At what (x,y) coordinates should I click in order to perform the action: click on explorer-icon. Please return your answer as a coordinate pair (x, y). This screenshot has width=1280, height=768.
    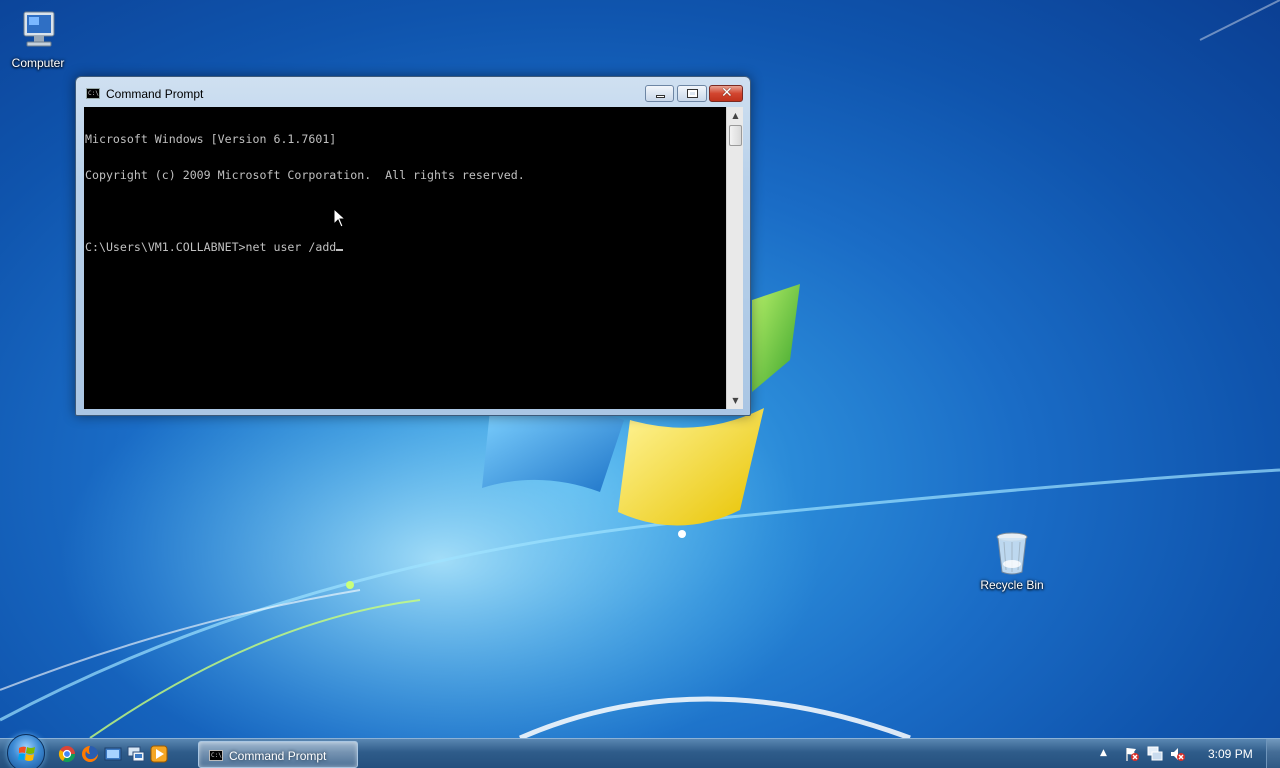
    Looking at the image, I should click on (113, 754).